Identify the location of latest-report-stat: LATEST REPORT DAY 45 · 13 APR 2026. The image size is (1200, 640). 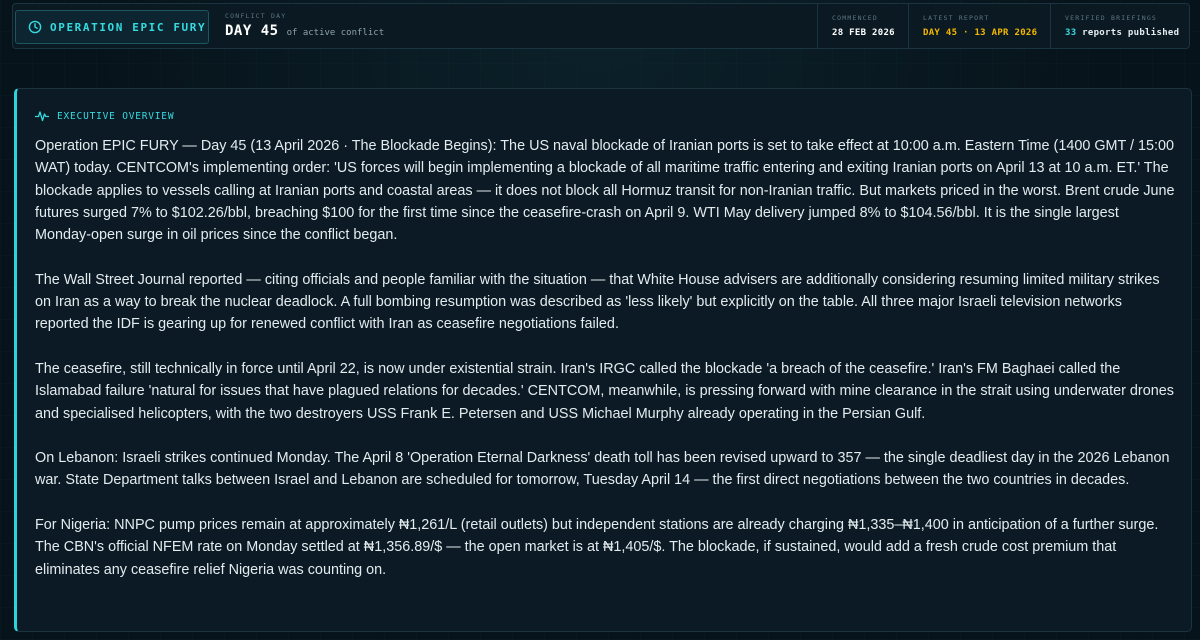
(979, 26).